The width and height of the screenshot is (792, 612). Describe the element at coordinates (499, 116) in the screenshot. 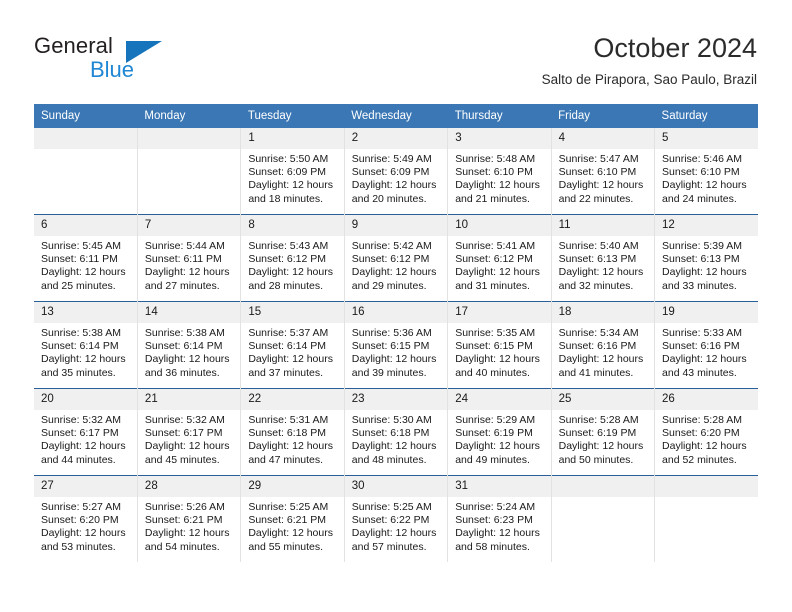

I see `weekday-header-thursday: Thursday` at that location.